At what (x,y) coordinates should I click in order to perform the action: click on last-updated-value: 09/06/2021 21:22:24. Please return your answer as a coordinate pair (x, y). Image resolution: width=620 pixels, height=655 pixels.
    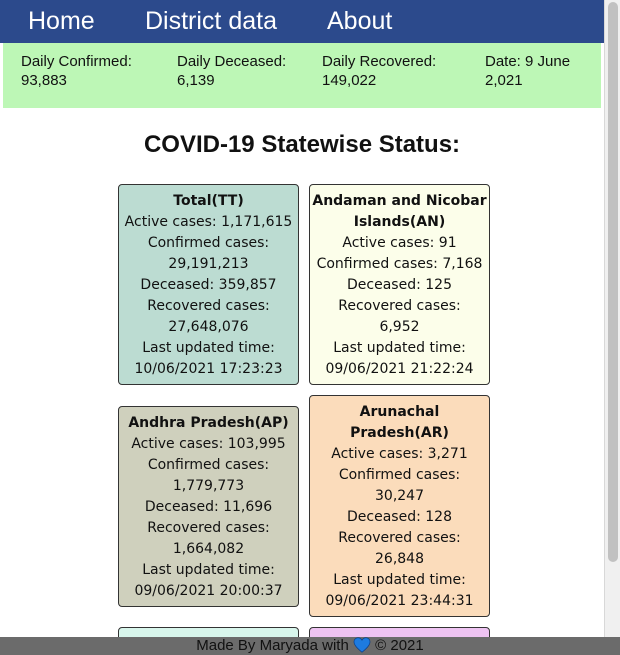
    Looking at the image, I should click on (399, 369).